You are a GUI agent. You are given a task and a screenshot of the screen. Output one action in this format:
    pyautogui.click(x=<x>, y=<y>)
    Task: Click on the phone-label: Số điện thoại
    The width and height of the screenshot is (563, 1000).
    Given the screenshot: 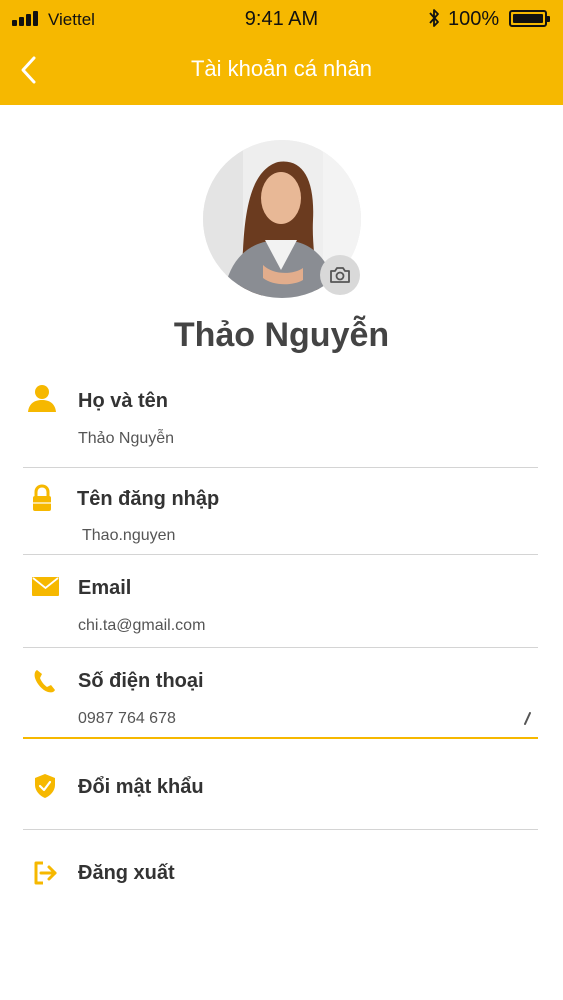 What is the action you would take?
    pyautogui.click(x=141, y=681)
    